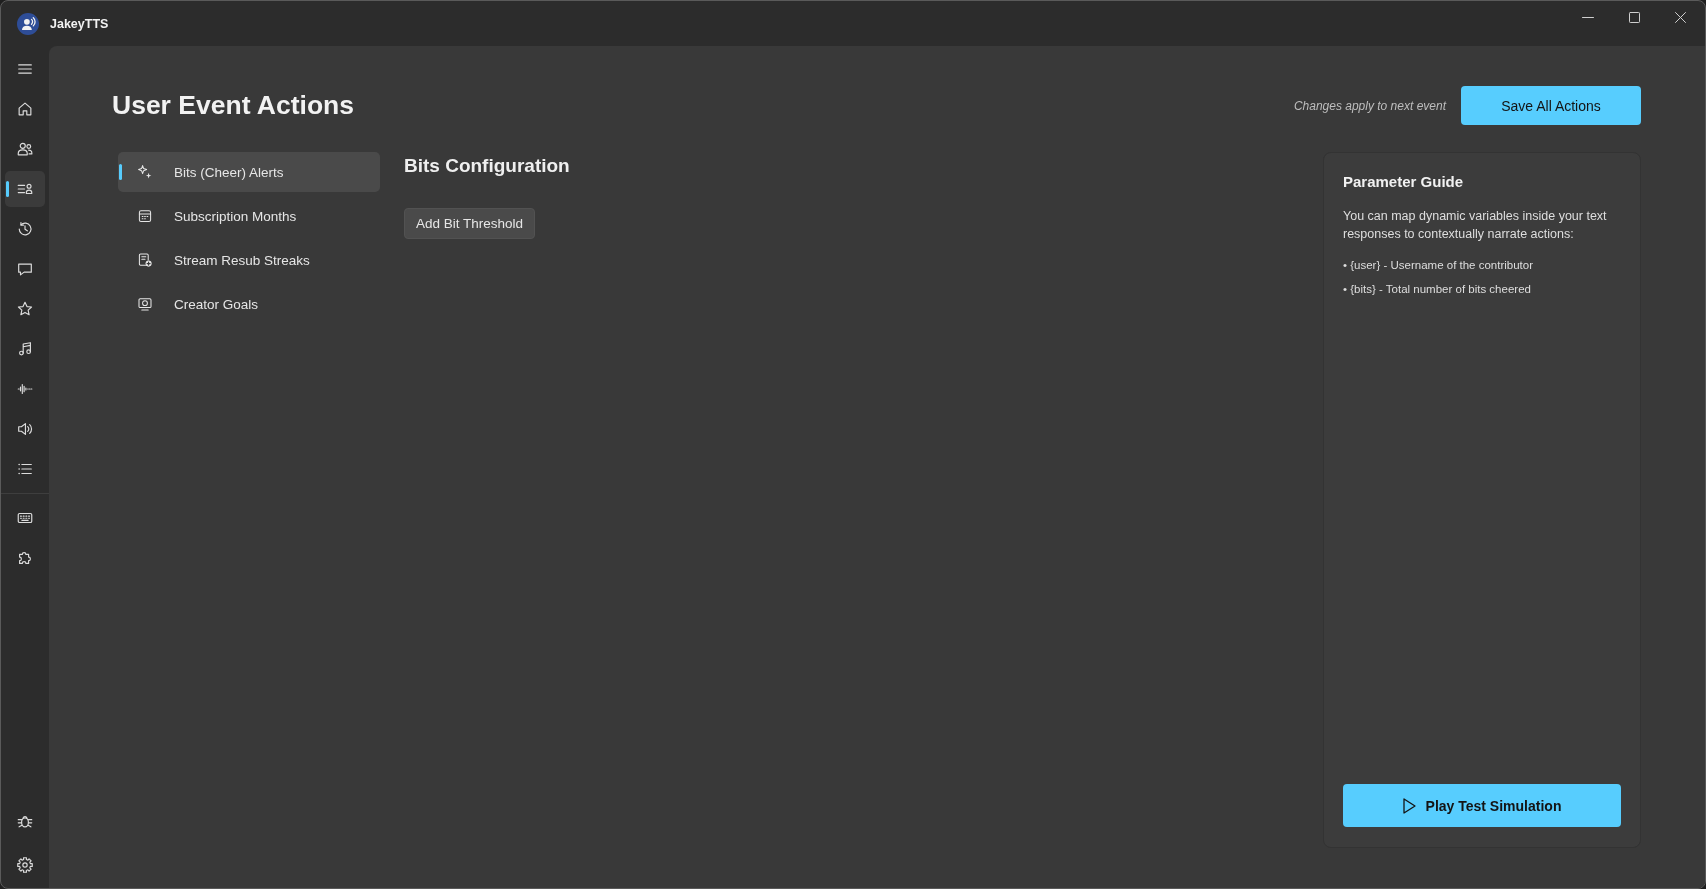 The width and height of the screenshot is (1706, 889). I want to click on maximize-icon, so click(1634, 17).